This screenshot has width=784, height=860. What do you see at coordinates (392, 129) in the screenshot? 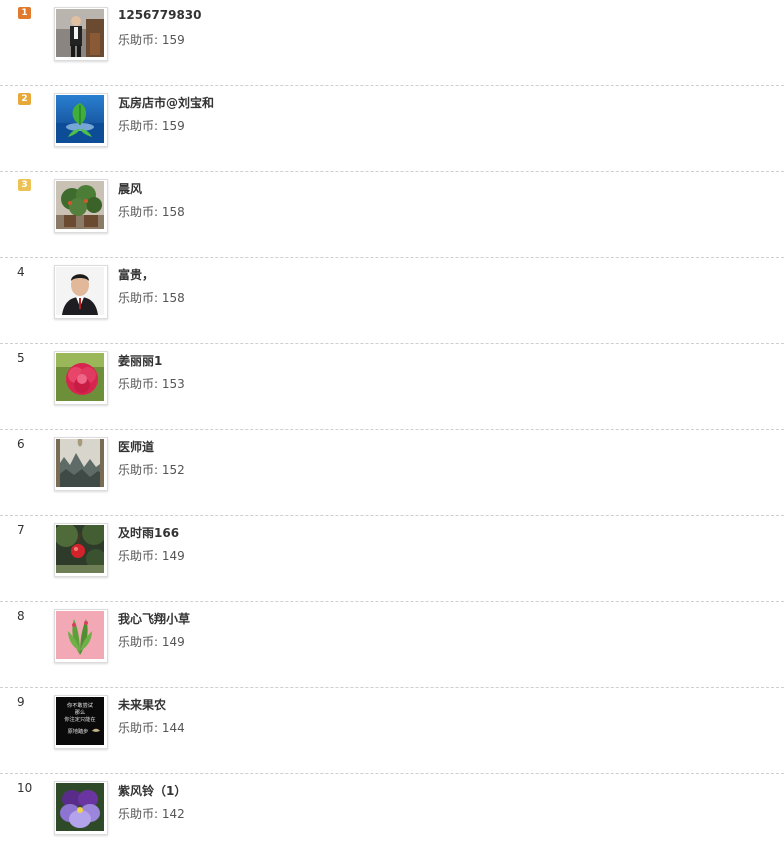
I see `list-item: 2 瓦房店市@刘宝和 乐助币: 159` at bounding box center [392, 129].